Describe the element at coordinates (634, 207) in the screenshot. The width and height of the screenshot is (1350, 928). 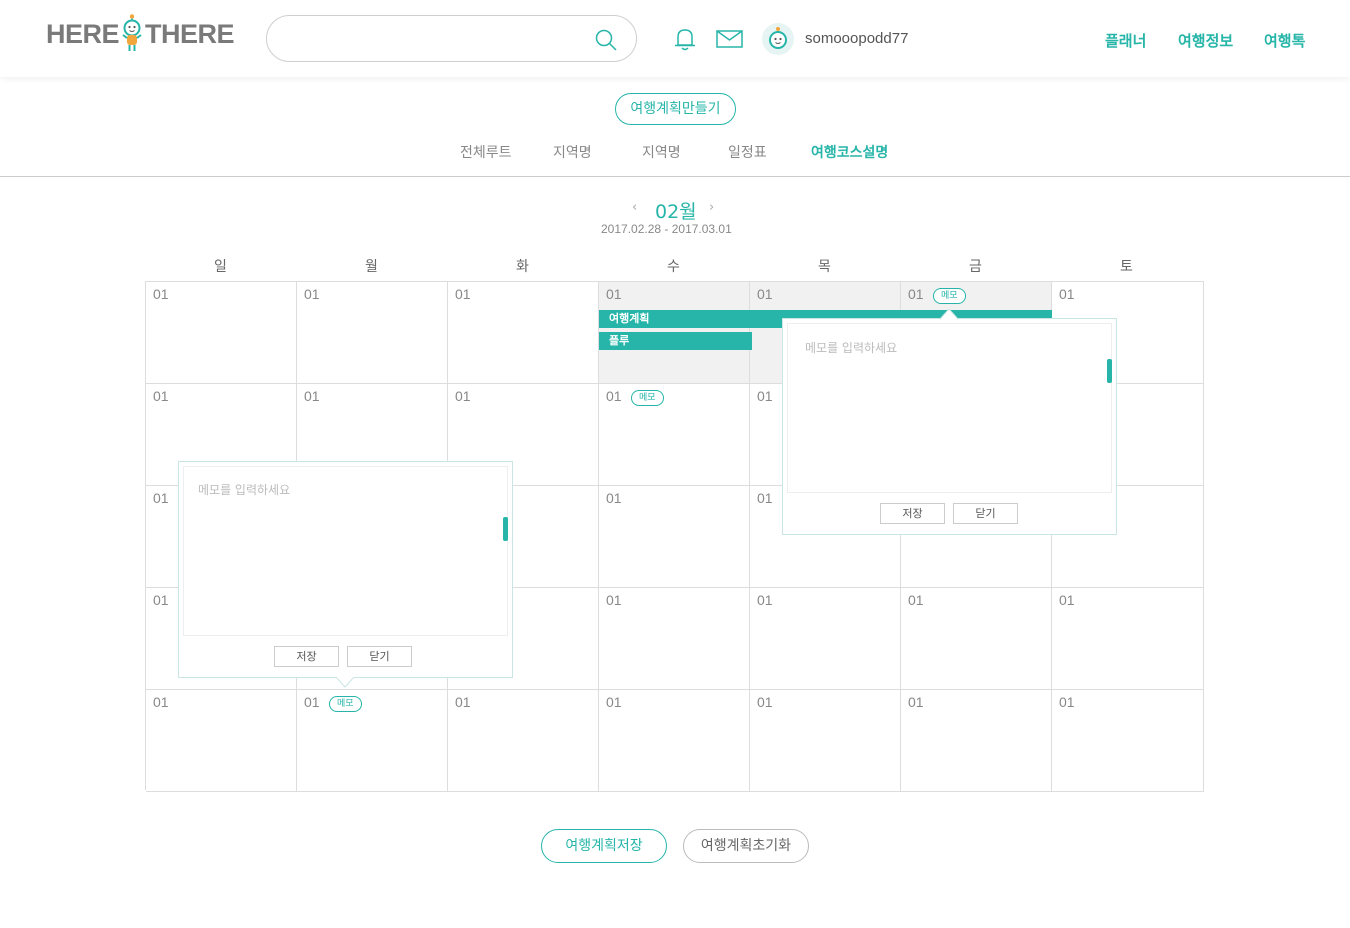
I see `prev-month-arrow: ‹` at that location.